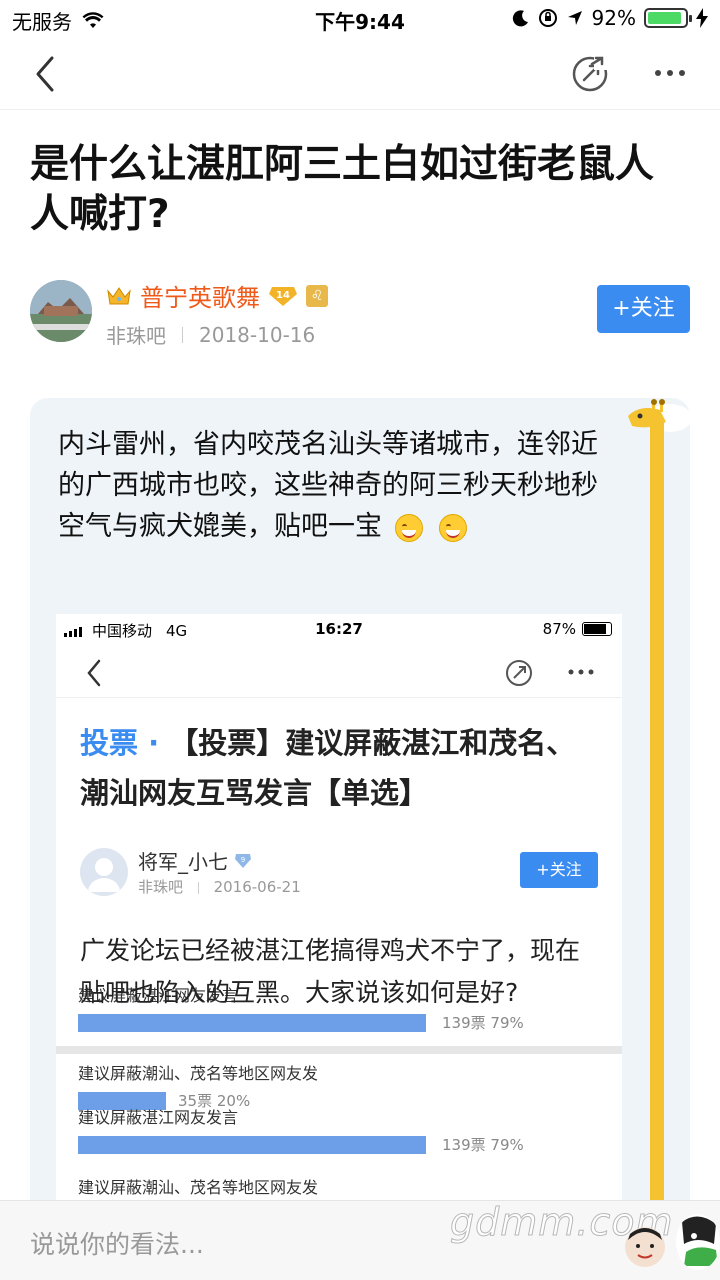 Image resolution: width=720 pixels, height=1280 pixels. I want to click on more-dots-icon, so click(670, 73).